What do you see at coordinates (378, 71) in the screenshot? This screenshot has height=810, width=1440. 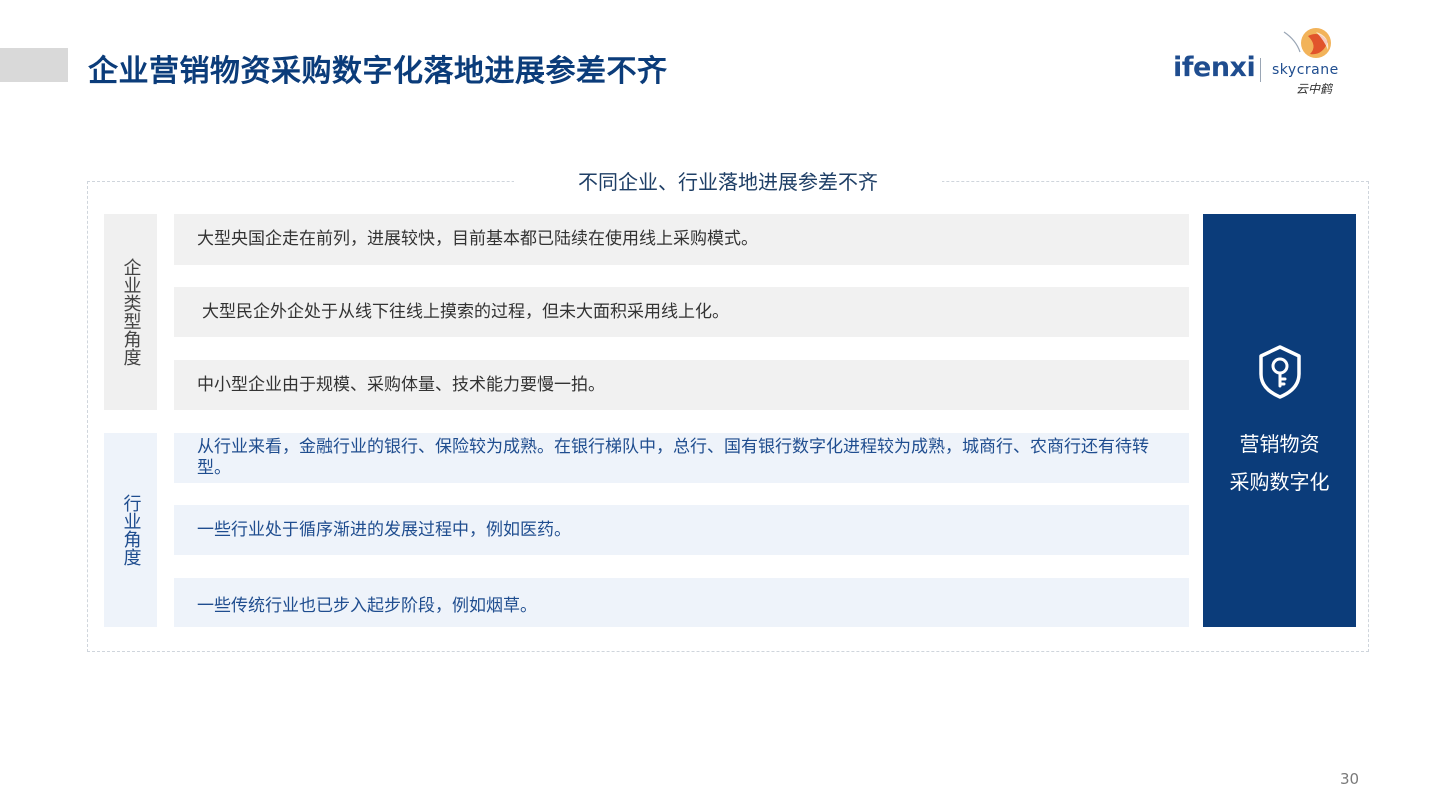 I see `slide-title: 企业营销物资采购数字化落地进展参差不齐` at bounding box center [378, 71].